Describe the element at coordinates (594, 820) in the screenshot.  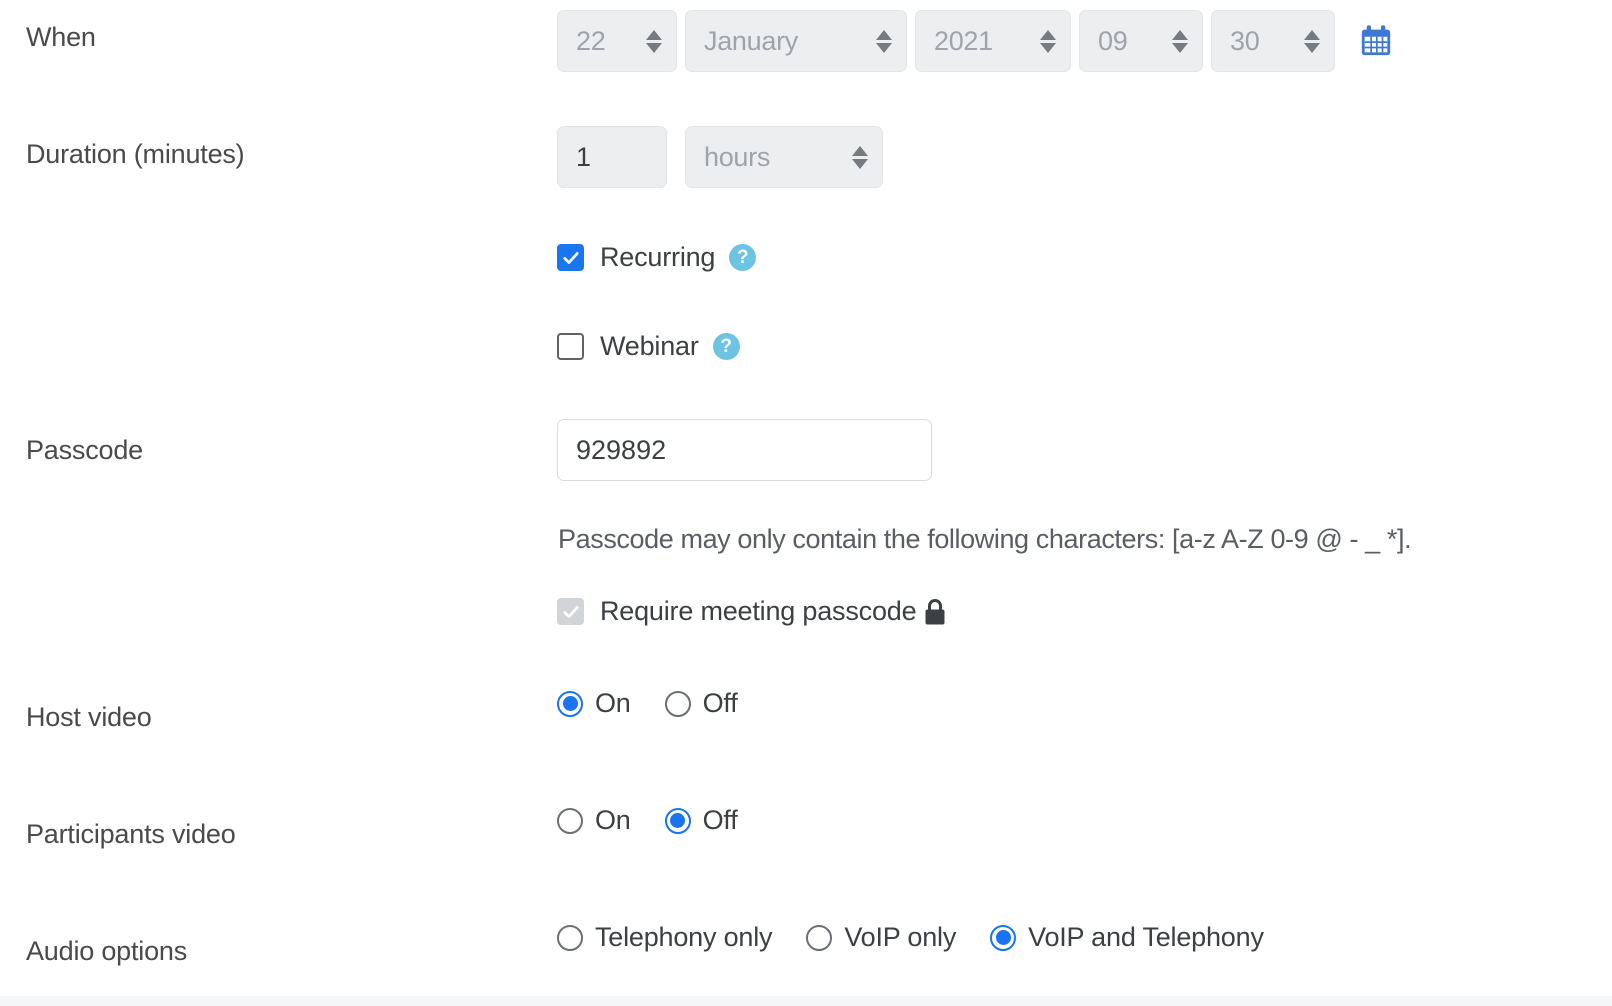
I see `participants-video-option-on: On` at that location.